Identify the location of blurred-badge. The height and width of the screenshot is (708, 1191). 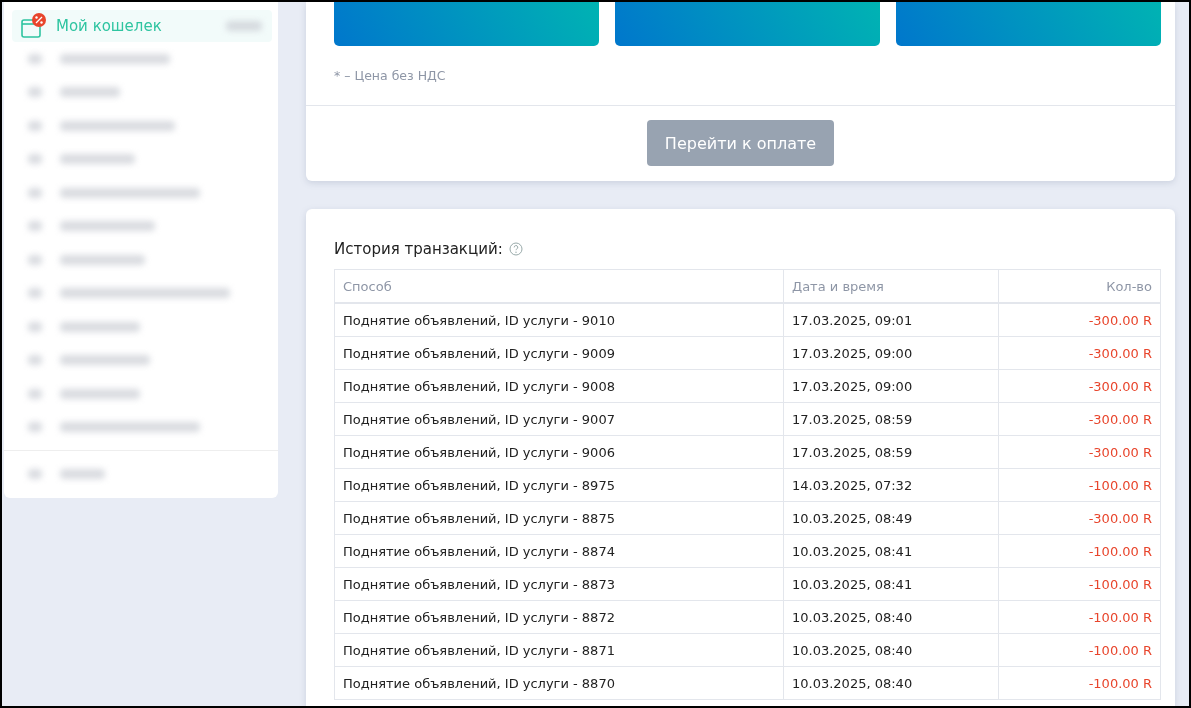
(244, 26).